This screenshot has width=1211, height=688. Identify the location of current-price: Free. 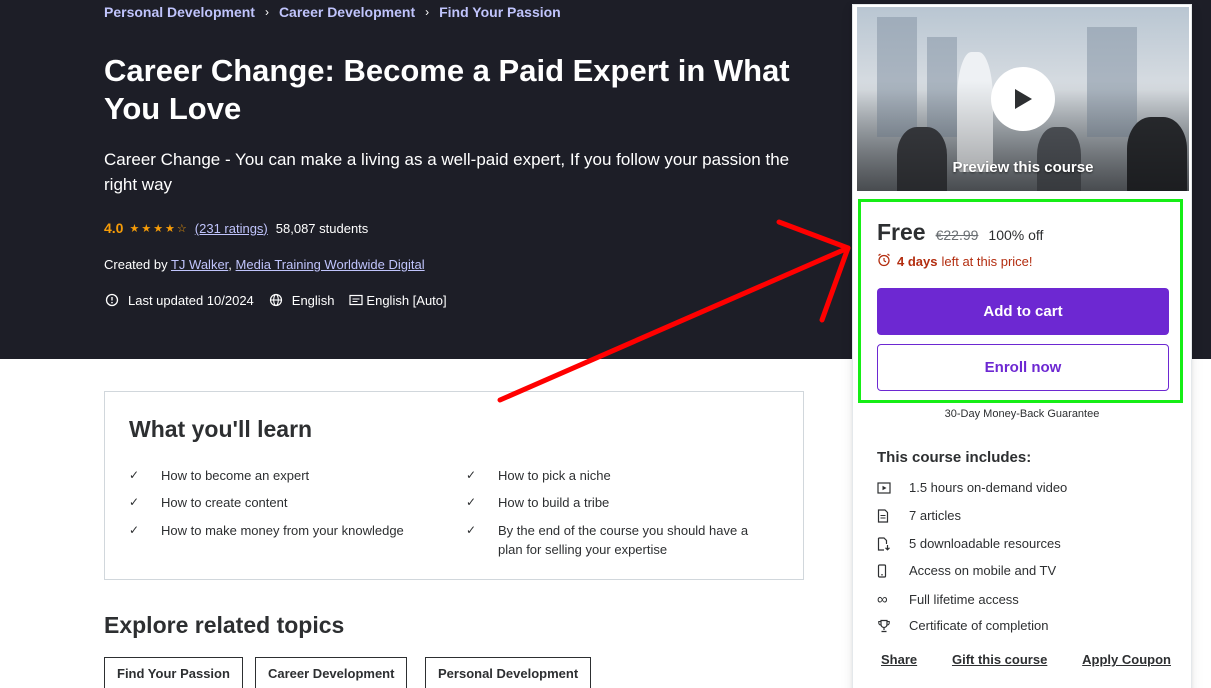
(901, 232).